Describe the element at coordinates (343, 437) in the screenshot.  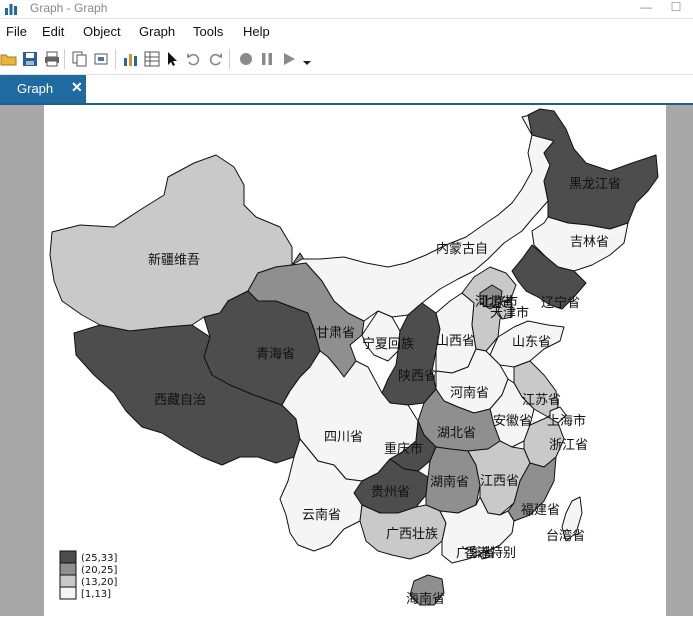
I see `label-sichuan: 四川省` at that location.